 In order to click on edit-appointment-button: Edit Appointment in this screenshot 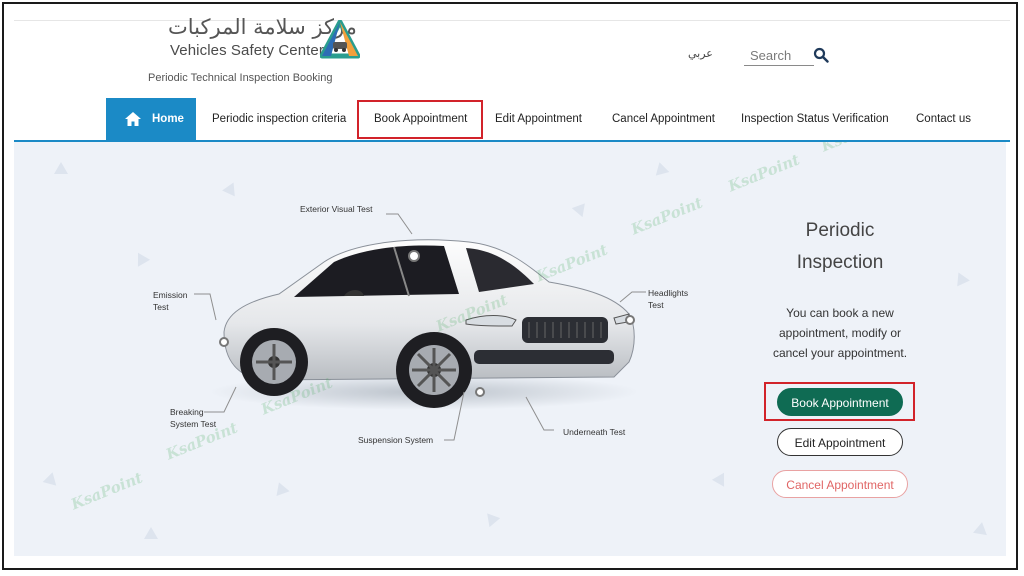, I will do `click(840, 442)`.